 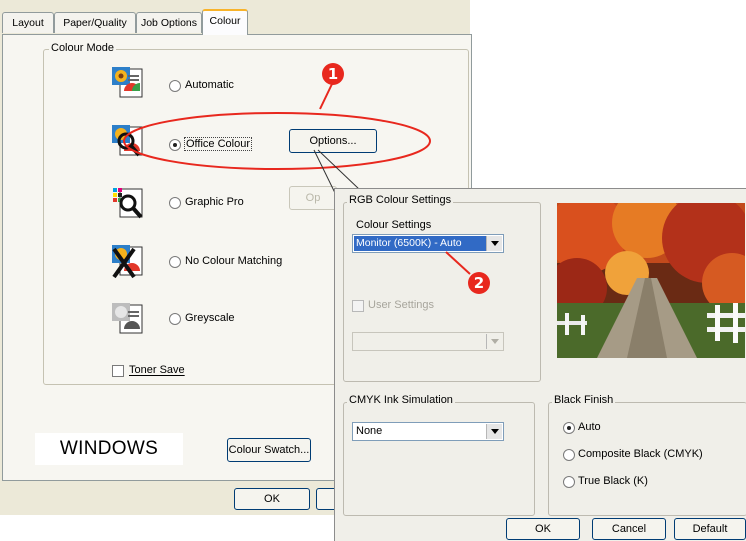 What do you see at coordinates (584, 400) in the screenshot?
I see `black-finish-title: Black Finish` at bounding box center [584, 400].